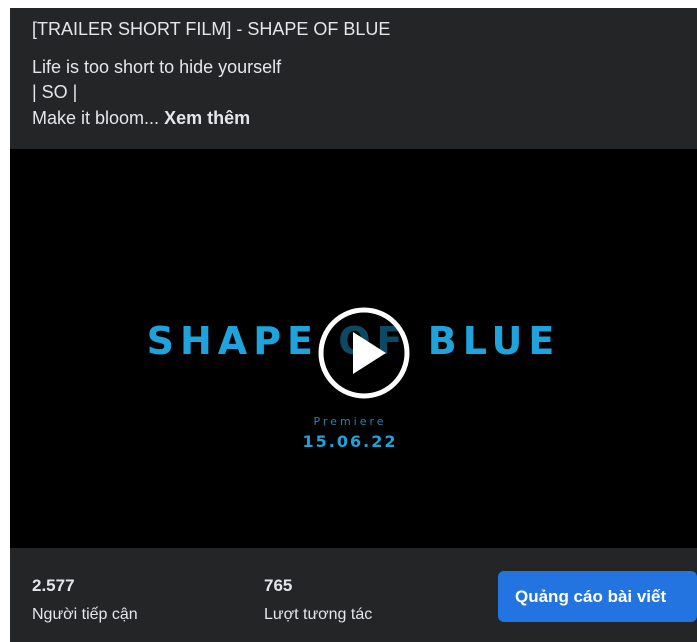 The height and width of the screenshot is (642, 697). What do you see at coordinates (53, 585) in the screenshot?
I see `reach-value: 2.577` at bounding box center [53, 585].